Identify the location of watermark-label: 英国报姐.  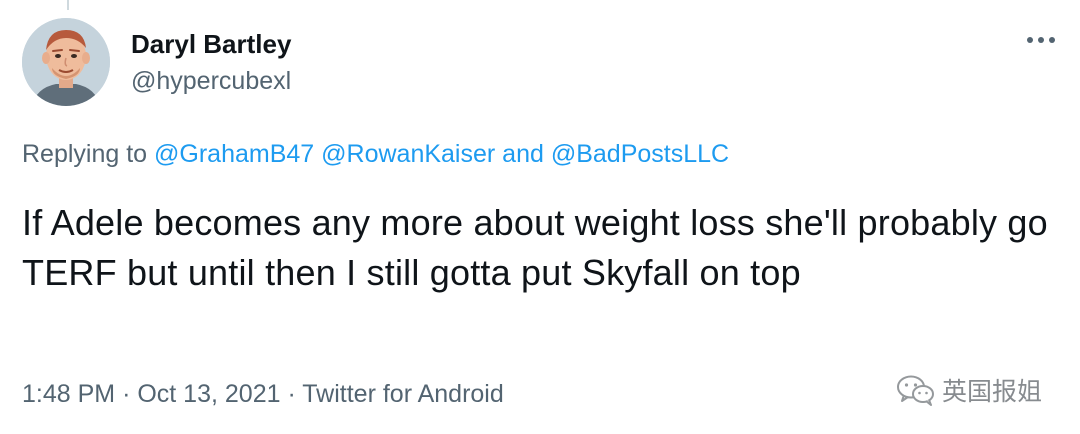
(992, 391).